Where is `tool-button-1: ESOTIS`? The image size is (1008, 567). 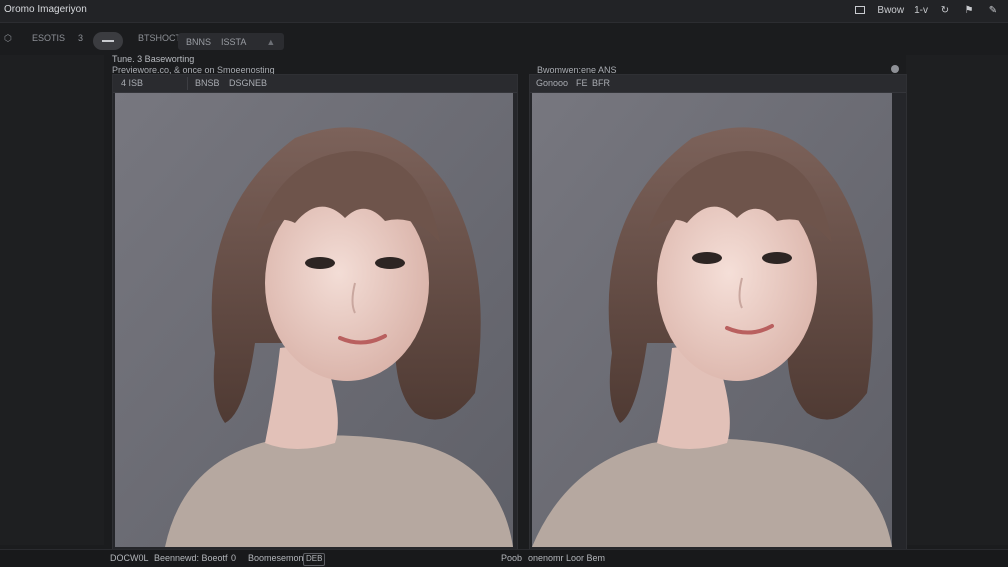
tool-button-1: ESOTIS is located at coordinates (48, 38).